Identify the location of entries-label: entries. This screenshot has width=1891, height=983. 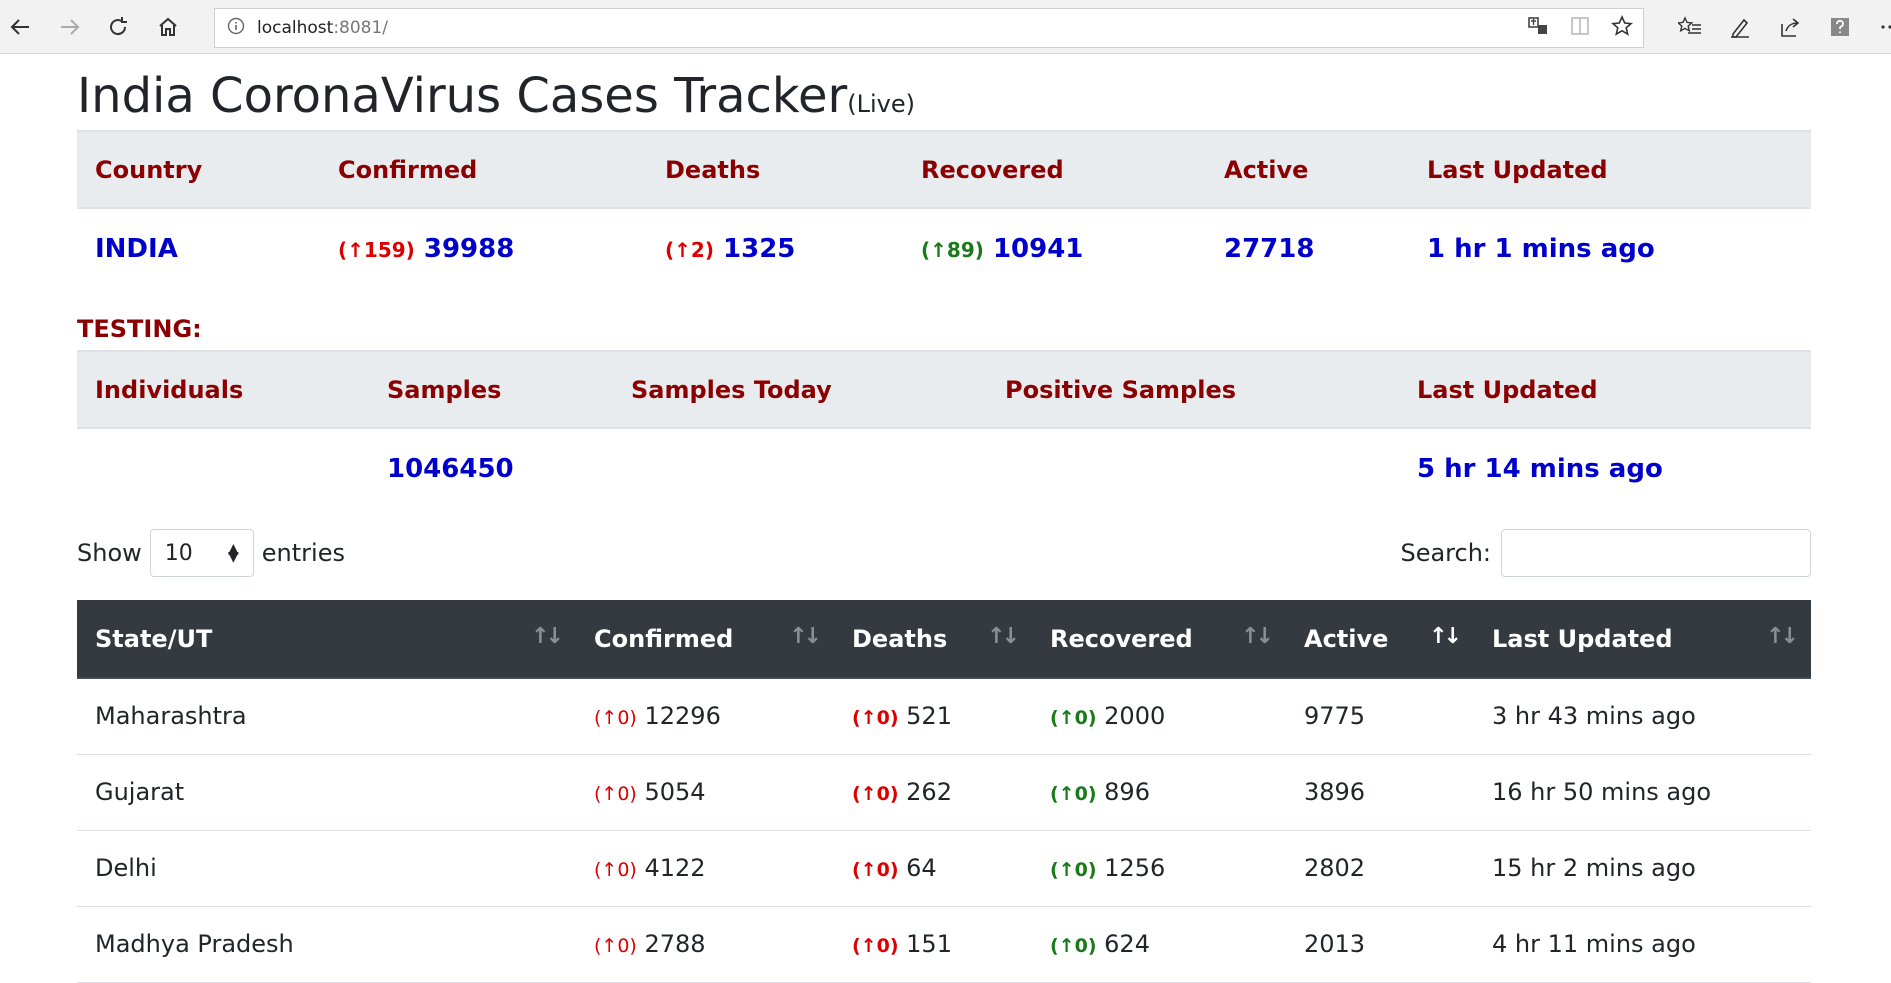
(303, 553).